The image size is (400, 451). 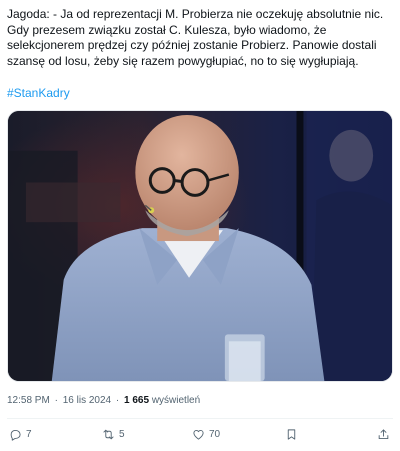 I want to click on reply-count: 7, so click(x=29, y=434).